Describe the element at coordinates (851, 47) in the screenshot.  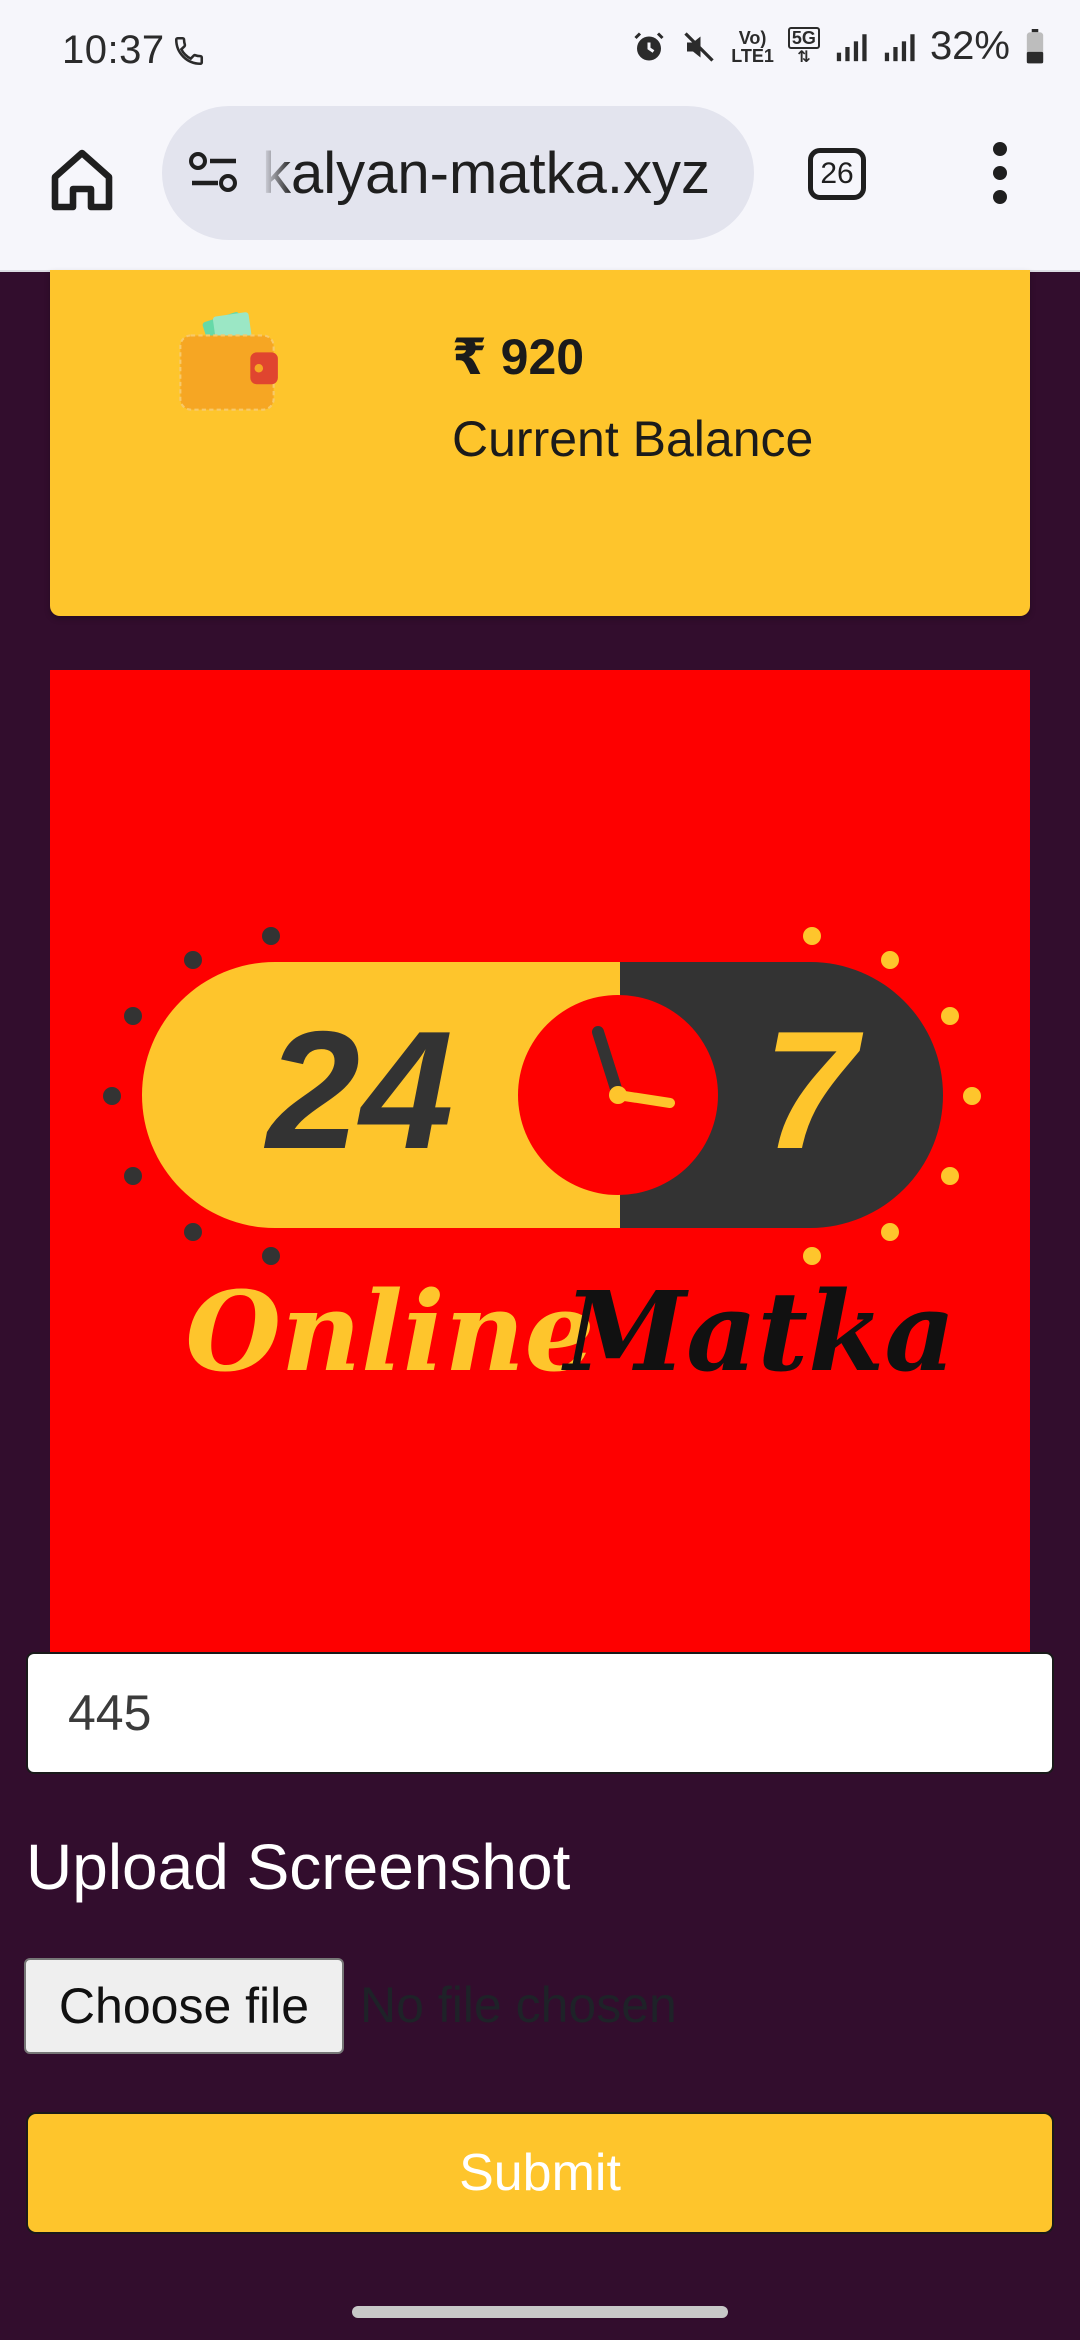
I see `signal-icon` at that location.